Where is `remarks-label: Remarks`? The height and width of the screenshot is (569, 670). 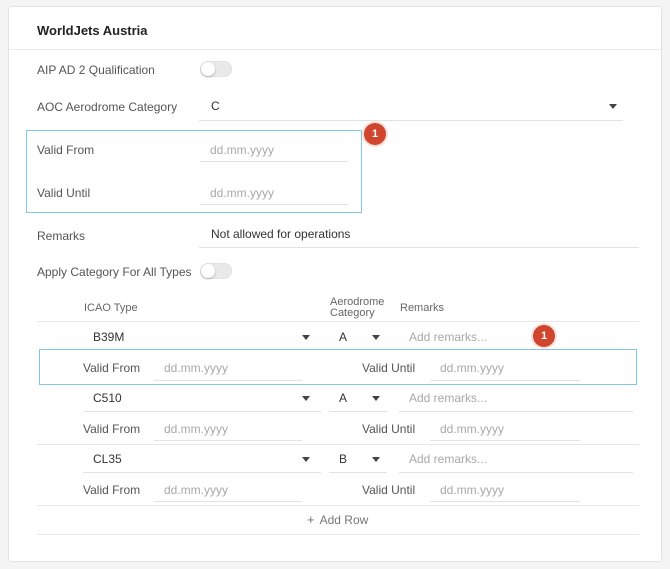 remarks-label: Remarks is located at coordinates (61, 236).